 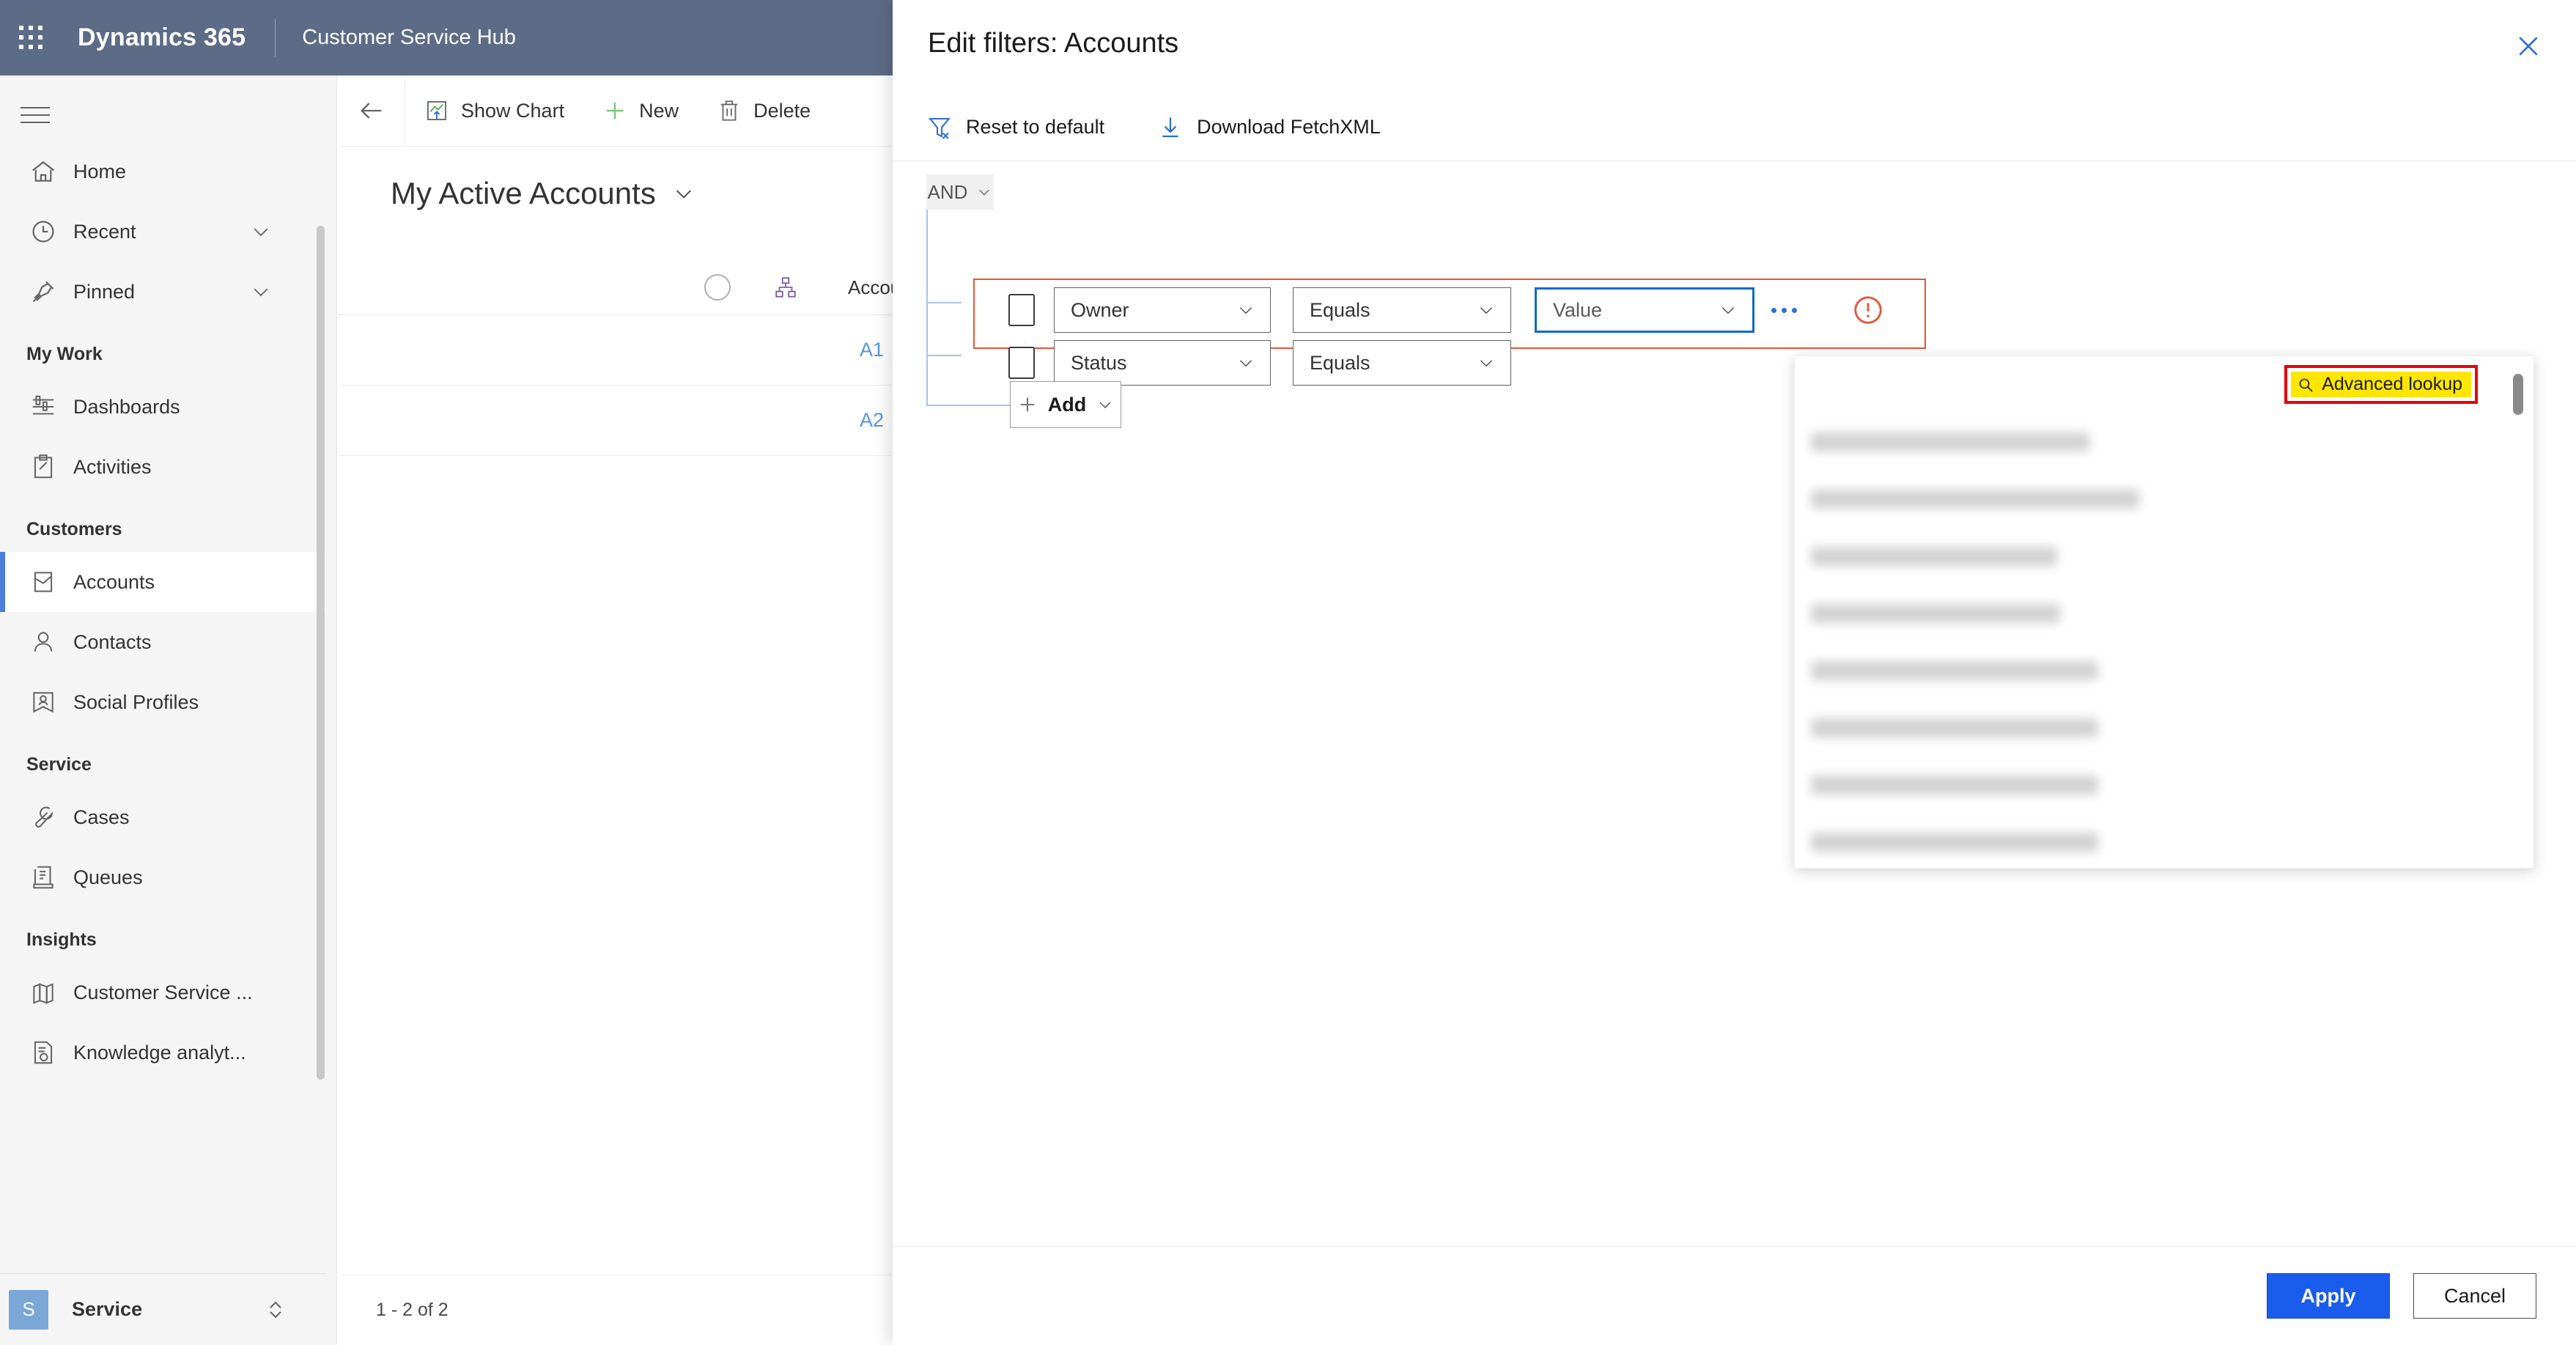 What do you see at coordinates (43, 877) in the screenshot?
I see `queue-icon` at bounding box center [43, 877].